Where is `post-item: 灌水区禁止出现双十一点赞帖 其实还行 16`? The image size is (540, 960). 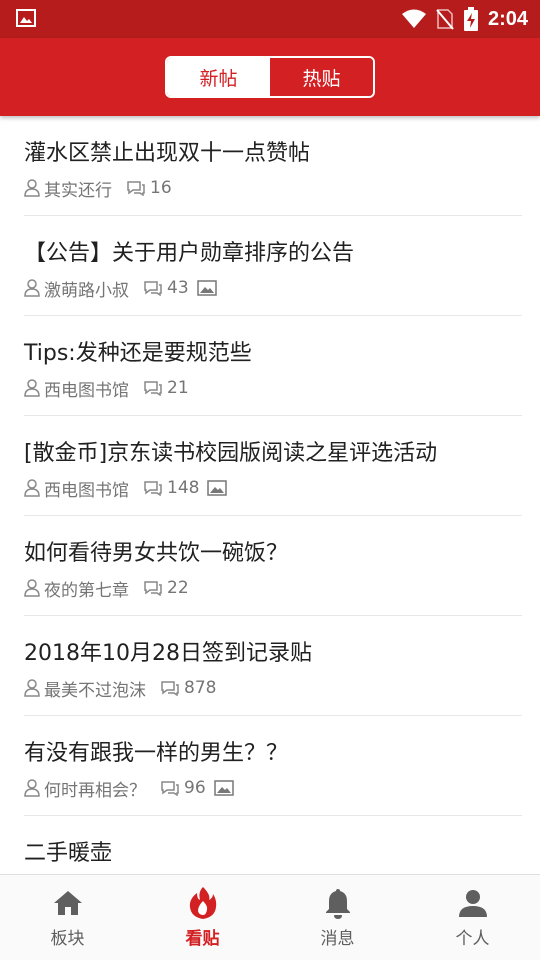
post-item: 灌水区禁止出现双十一点赞帖 其实还行 16 is located at coordinates (273, 166).